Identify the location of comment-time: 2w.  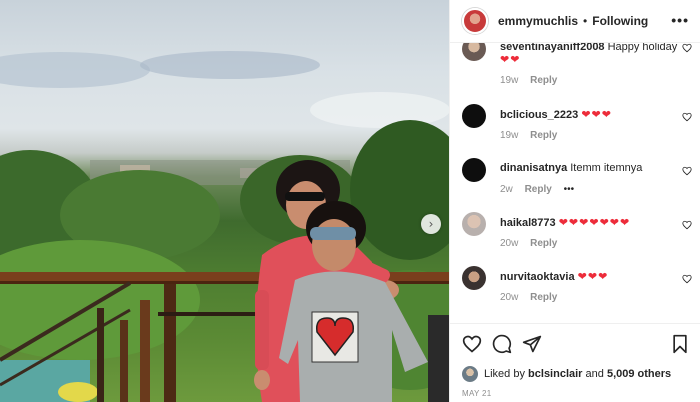
(506, 189).